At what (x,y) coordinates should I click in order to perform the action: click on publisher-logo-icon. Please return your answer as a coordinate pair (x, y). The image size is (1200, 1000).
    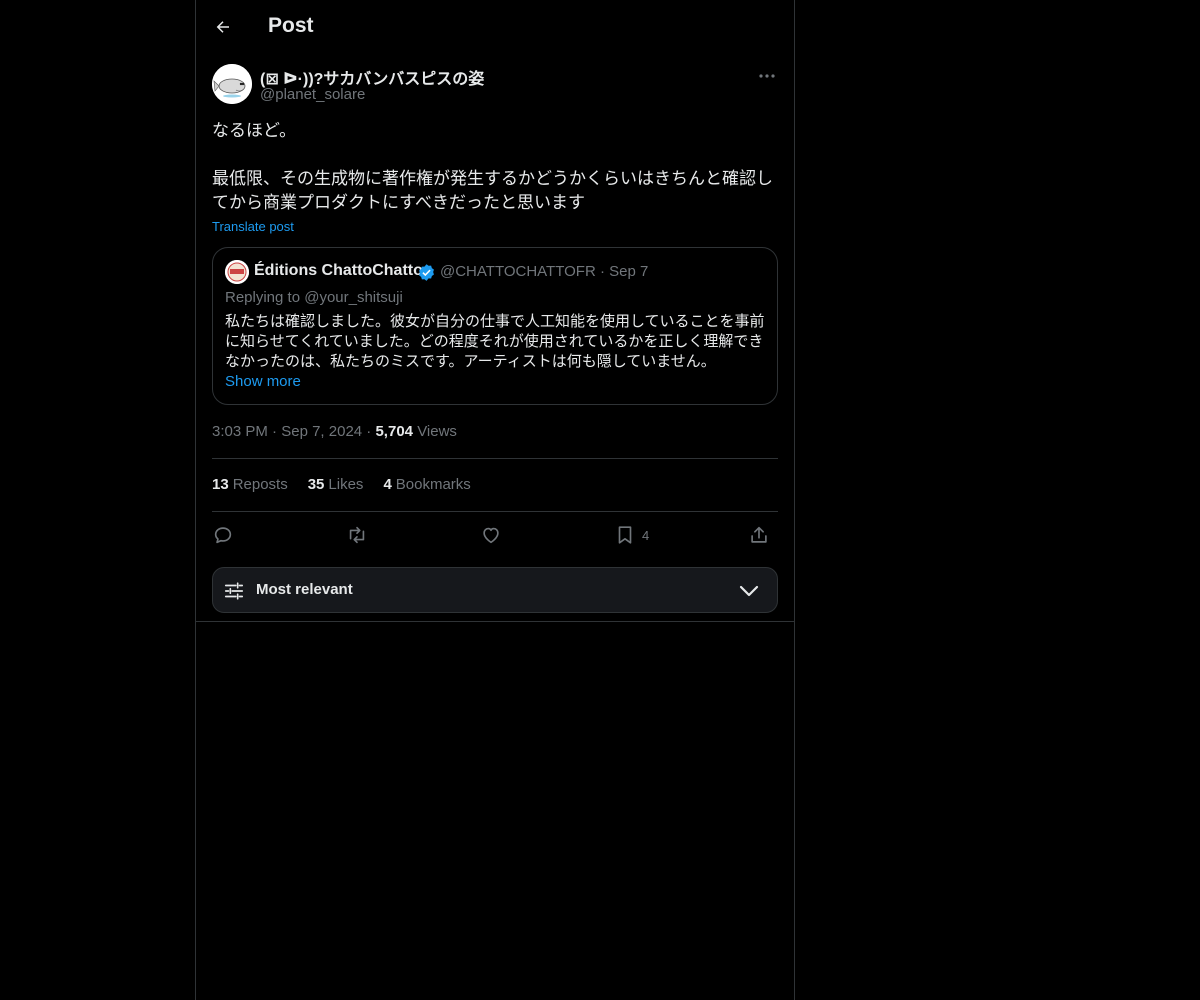
    Looking at the image, I should click on (237, 272).